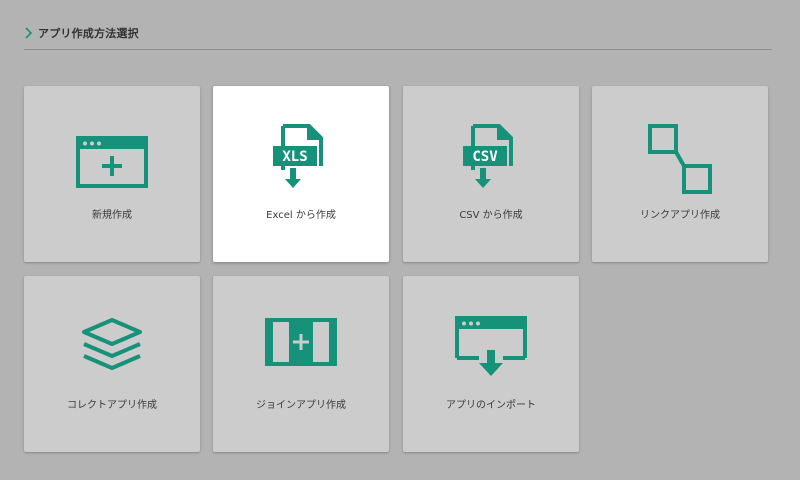  I want to click on svg-text: CSV, so click(485, 157).